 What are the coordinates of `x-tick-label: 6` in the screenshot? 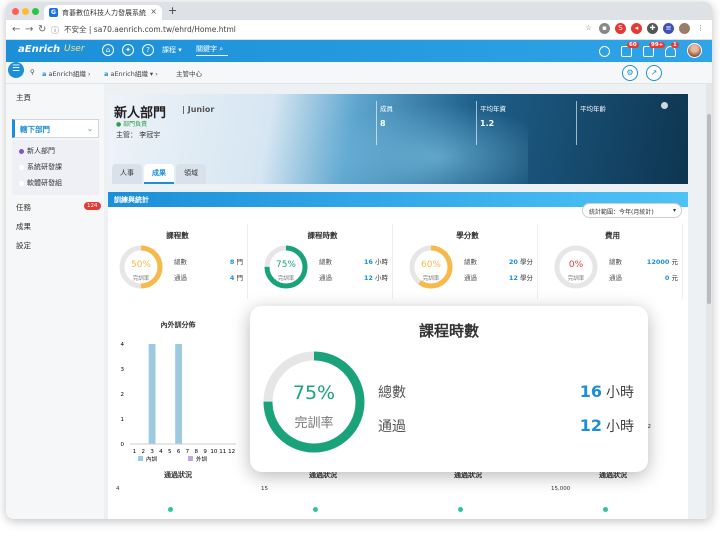 It's located at (179, 452).